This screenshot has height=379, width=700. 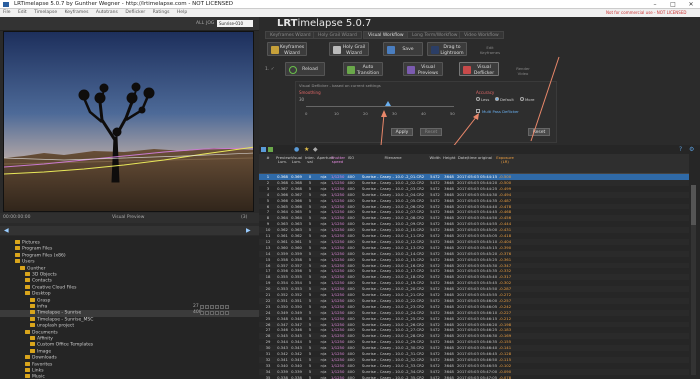 What do you see at coordinates (42, 365) in the screenshot?
I see `tree-item-label: Favorites` at bounding box center [42, 365].